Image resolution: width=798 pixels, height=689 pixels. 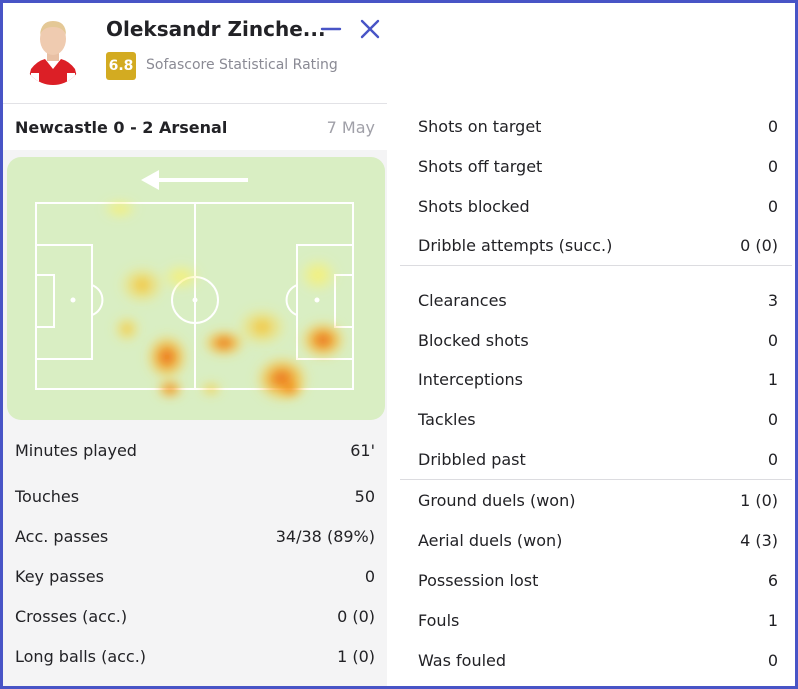 I want to click on close-button, so click(x=370, y=29).